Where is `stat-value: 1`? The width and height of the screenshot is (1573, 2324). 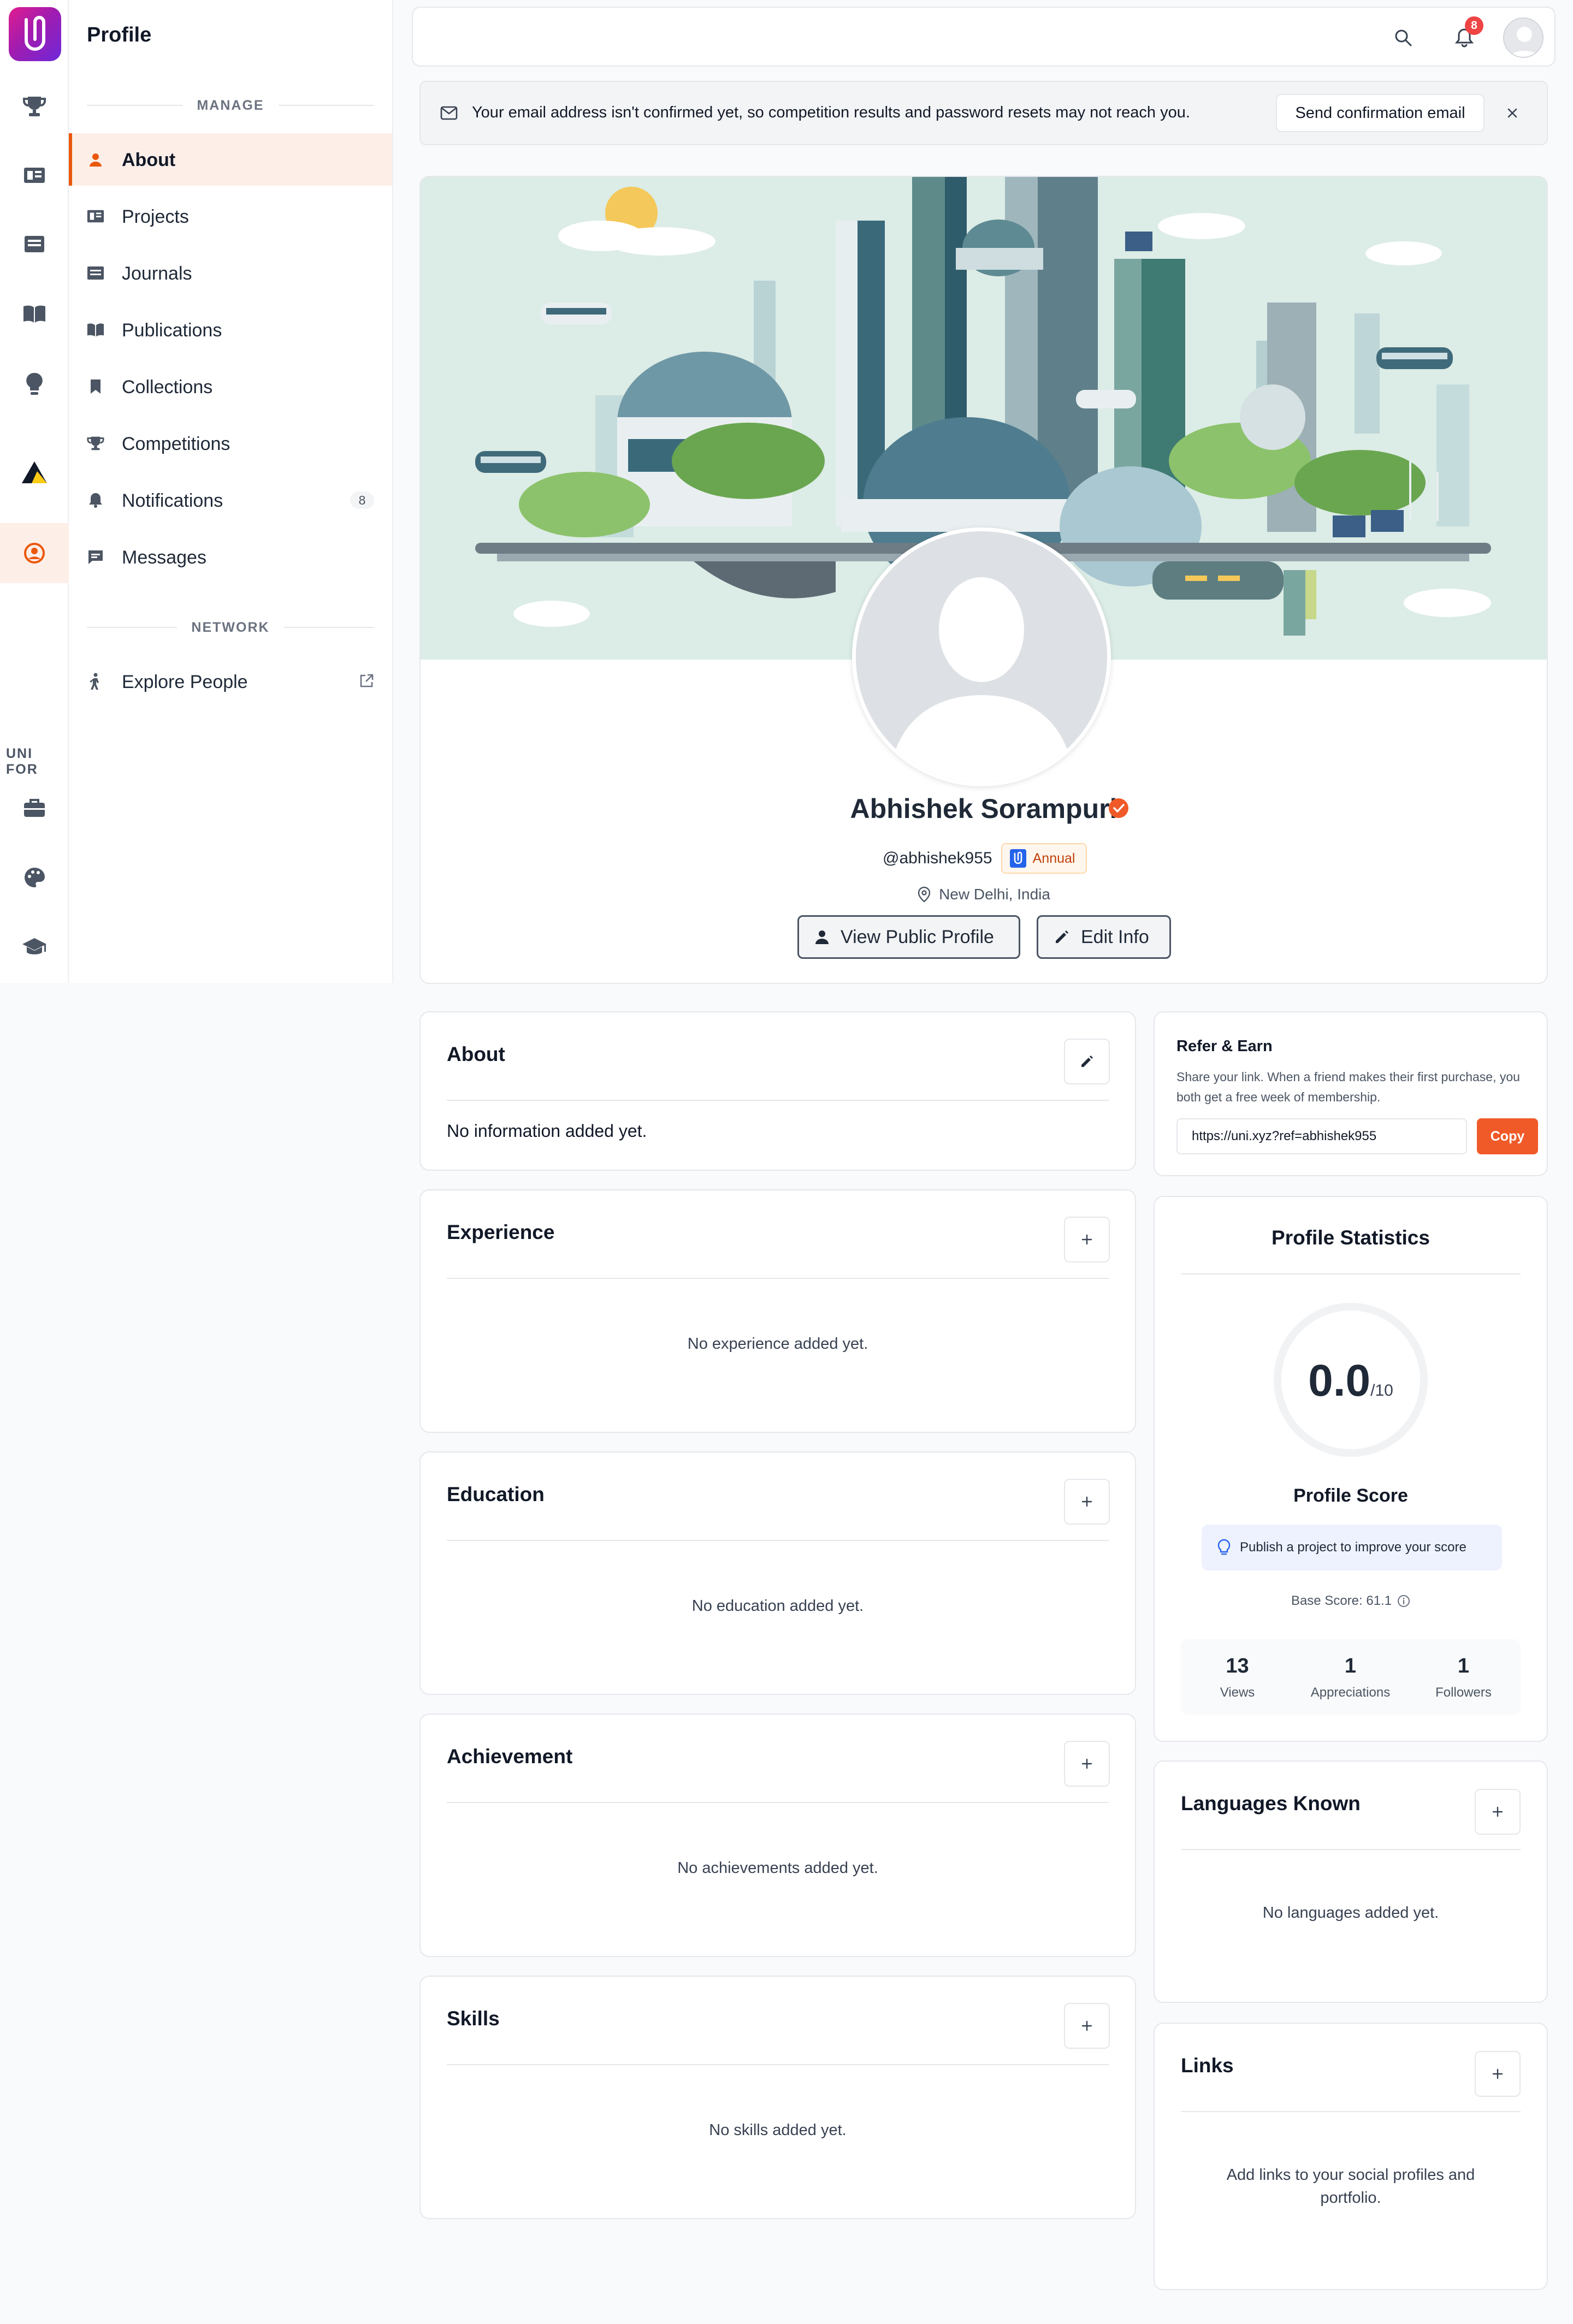 stat-value: 1 is located at coordinates (1350, 1666).